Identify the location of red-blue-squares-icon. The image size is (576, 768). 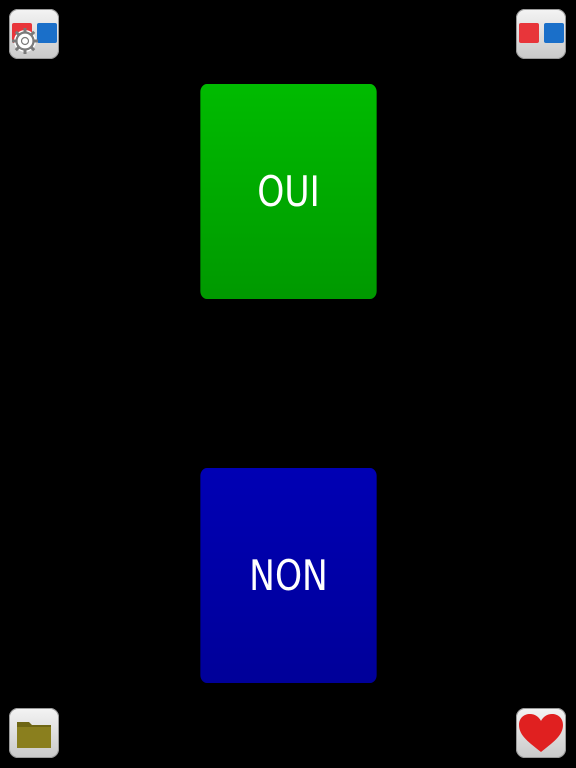
(541, 33).